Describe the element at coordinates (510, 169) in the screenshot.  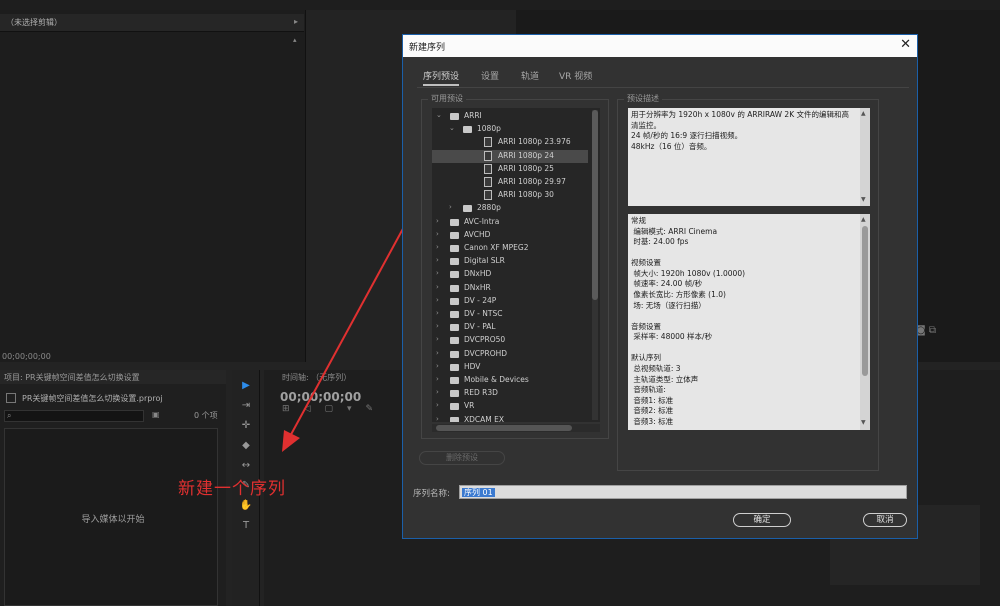
I see `preset-file-row: ARRI 1080p 25` at that location.